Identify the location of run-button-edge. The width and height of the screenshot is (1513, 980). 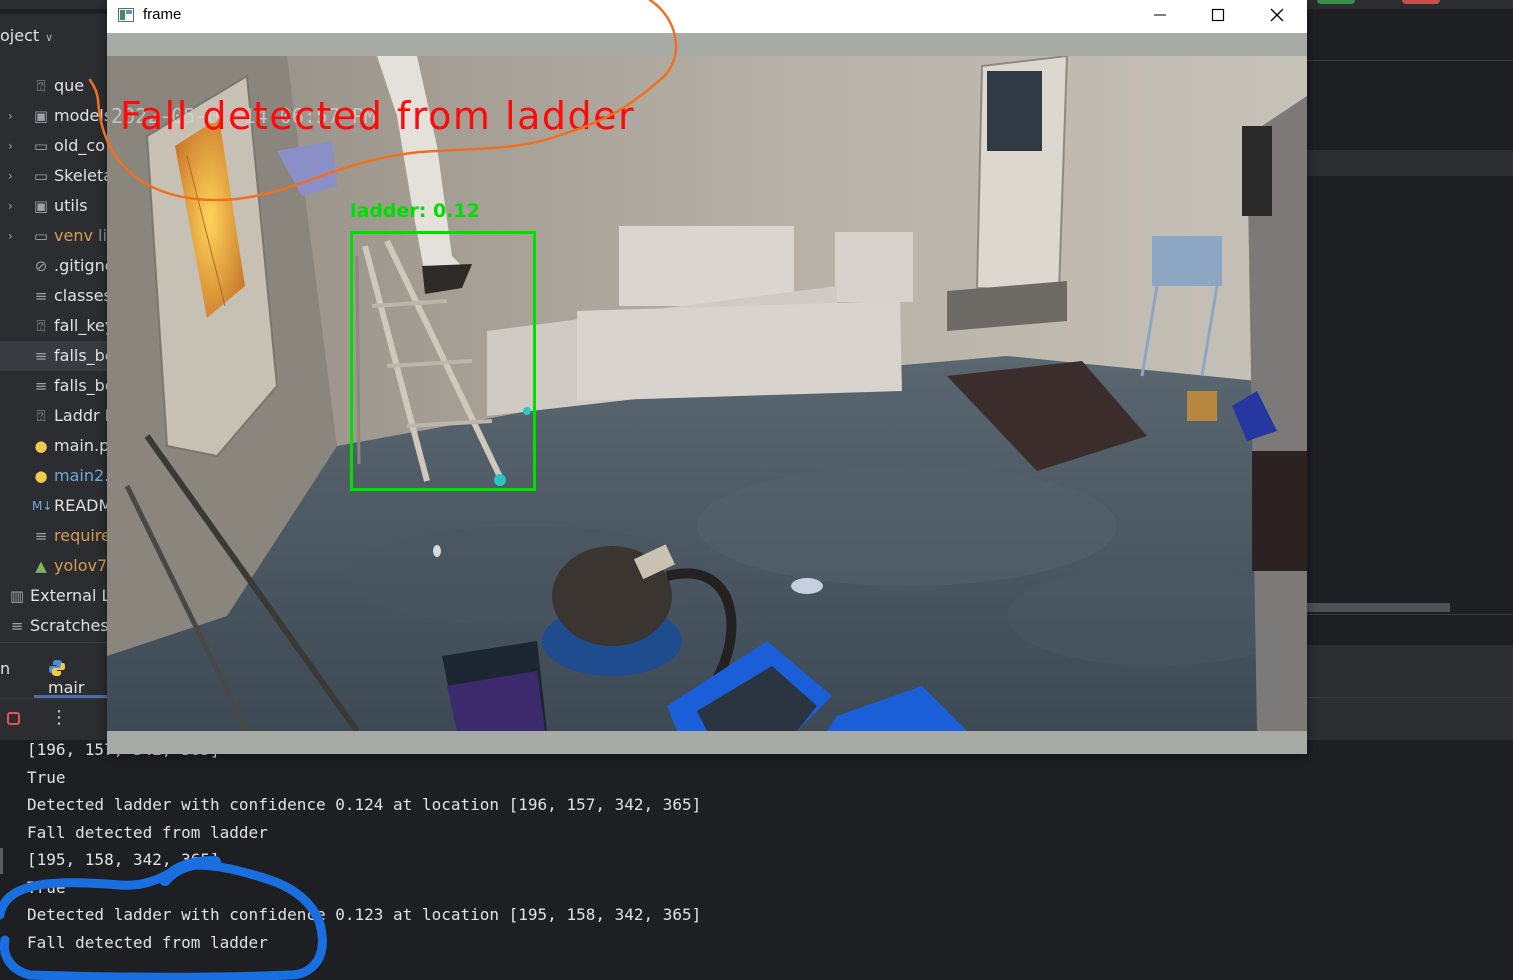
(1336, 2).